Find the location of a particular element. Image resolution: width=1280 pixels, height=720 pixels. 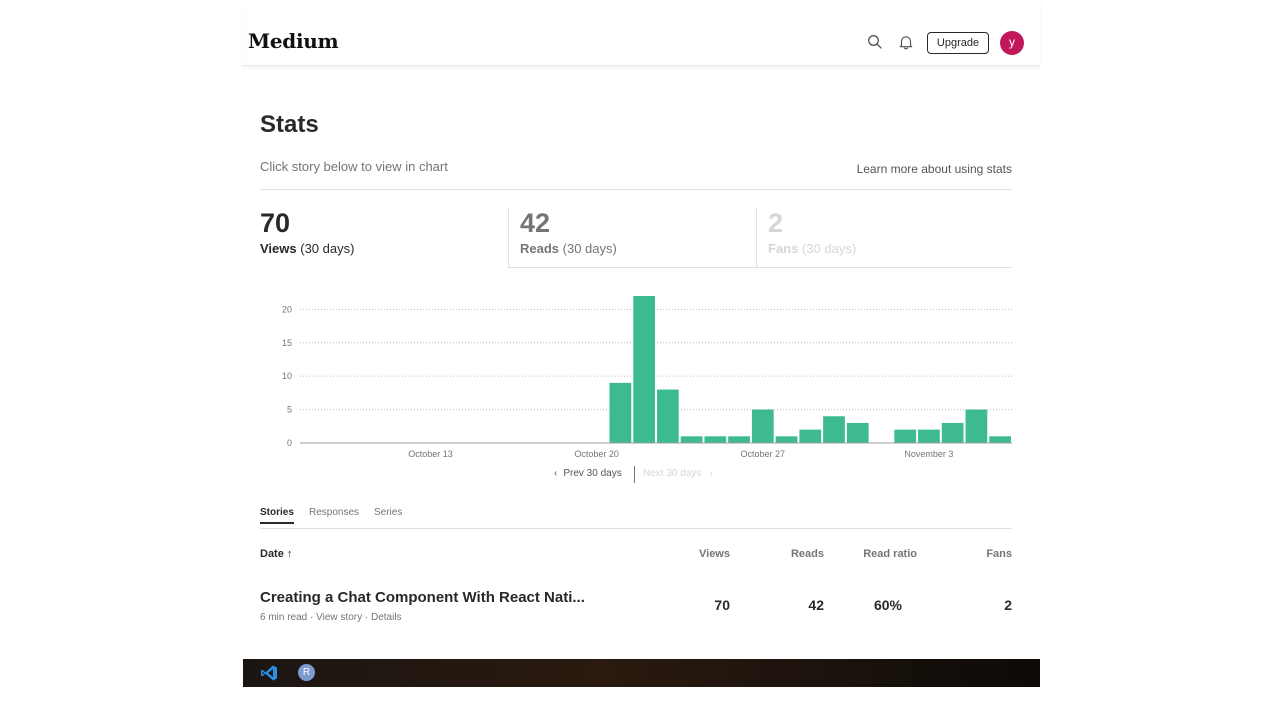

x-tick-label: October 20 is located at coordinates (596, 454).